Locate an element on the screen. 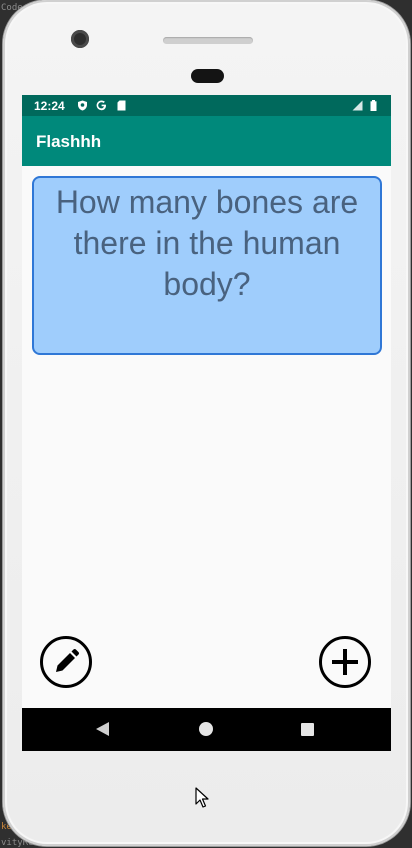 The width and height of the screenshot is (412, 848). google-g-icon is located at coordinates (101, 105).